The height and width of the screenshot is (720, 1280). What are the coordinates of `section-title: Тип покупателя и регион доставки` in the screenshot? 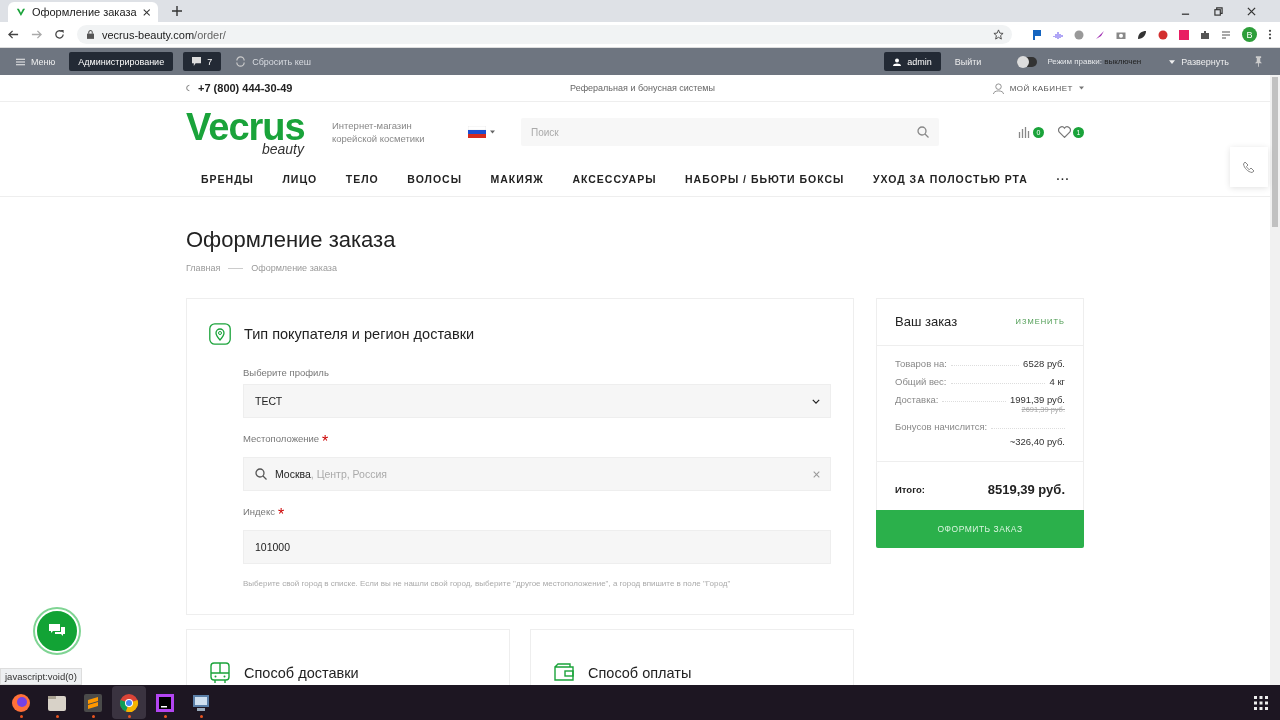 It's located at (359, 334).